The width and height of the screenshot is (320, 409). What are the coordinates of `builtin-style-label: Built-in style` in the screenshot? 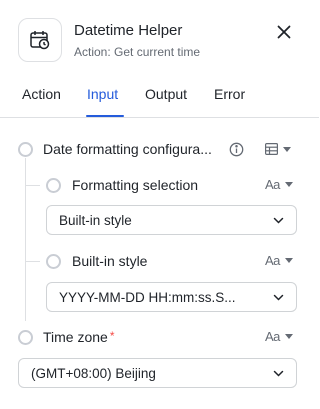 It's located at (110, 261).